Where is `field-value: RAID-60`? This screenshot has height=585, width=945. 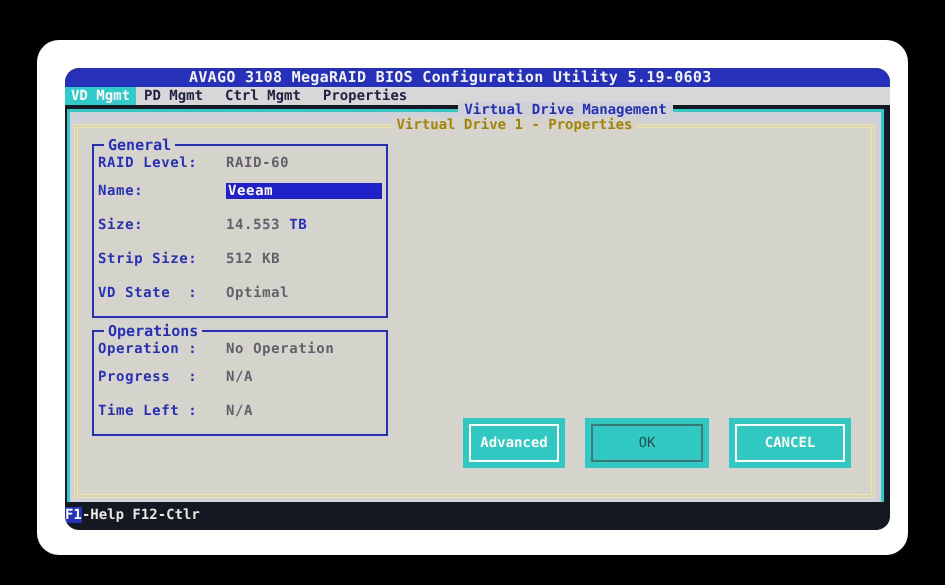
field-value: RAID-60 is located at coordinates (258, 163).